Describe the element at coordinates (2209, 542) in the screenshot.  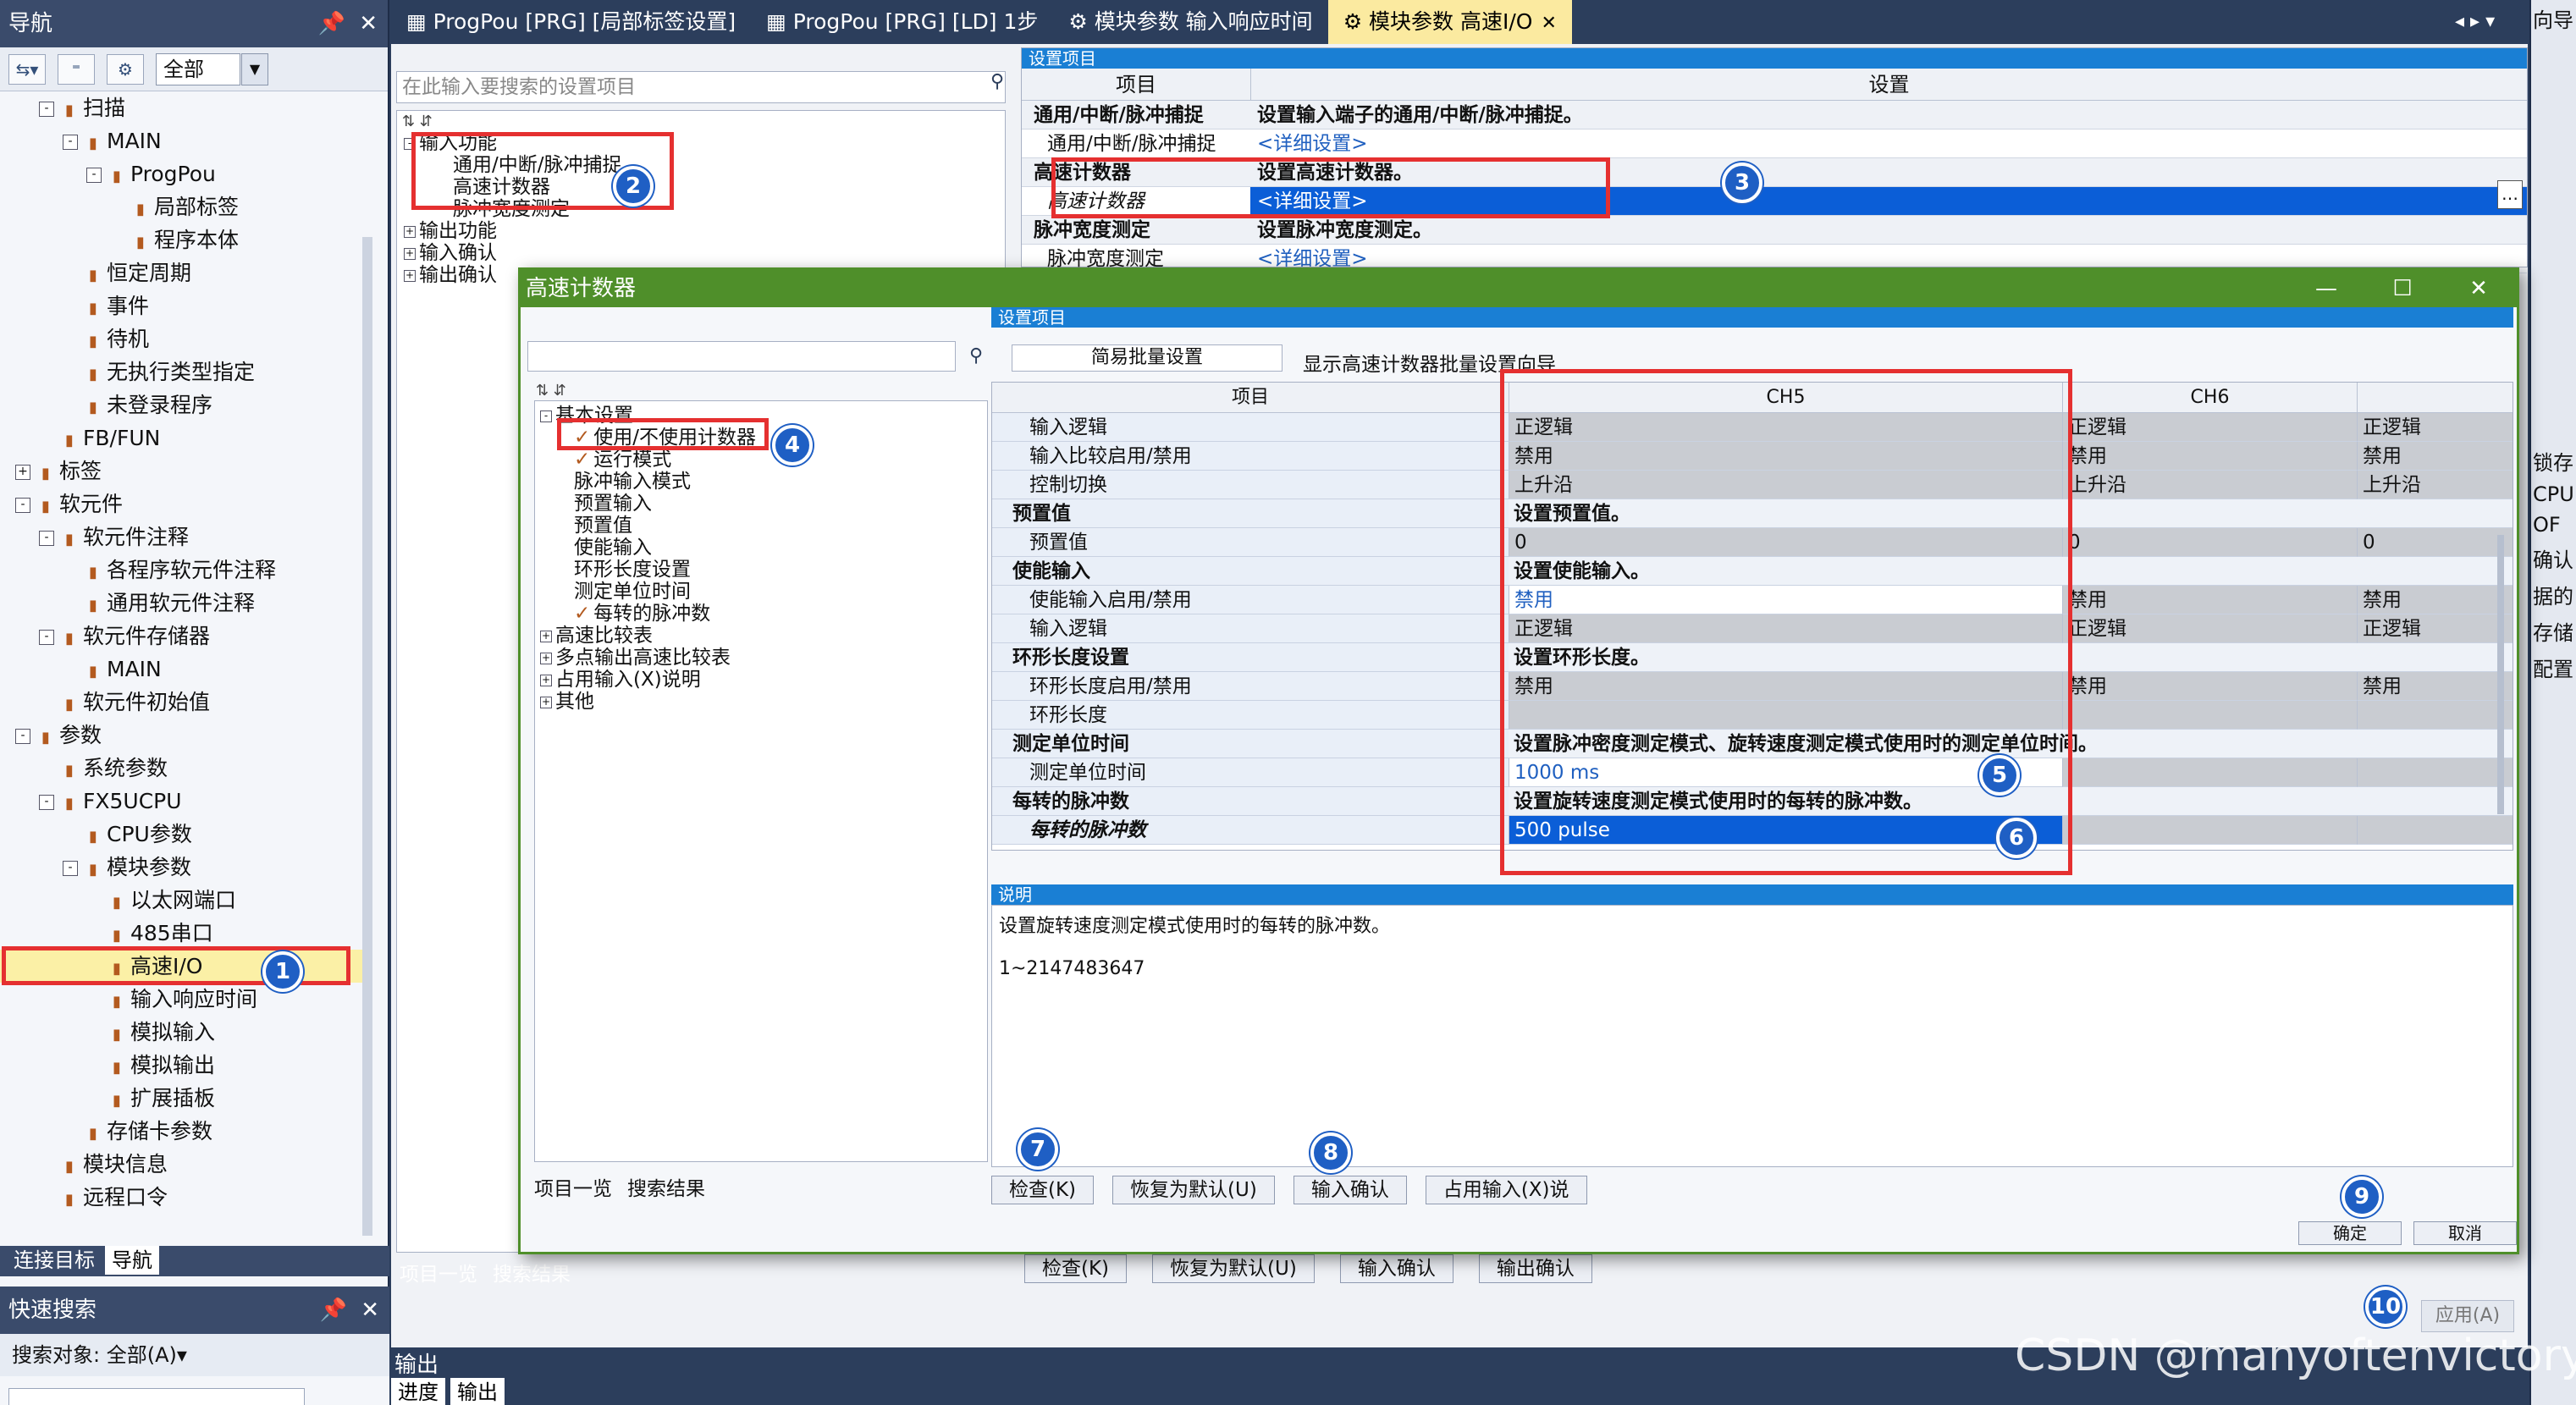
I see `ch6-value: 0` at that location.